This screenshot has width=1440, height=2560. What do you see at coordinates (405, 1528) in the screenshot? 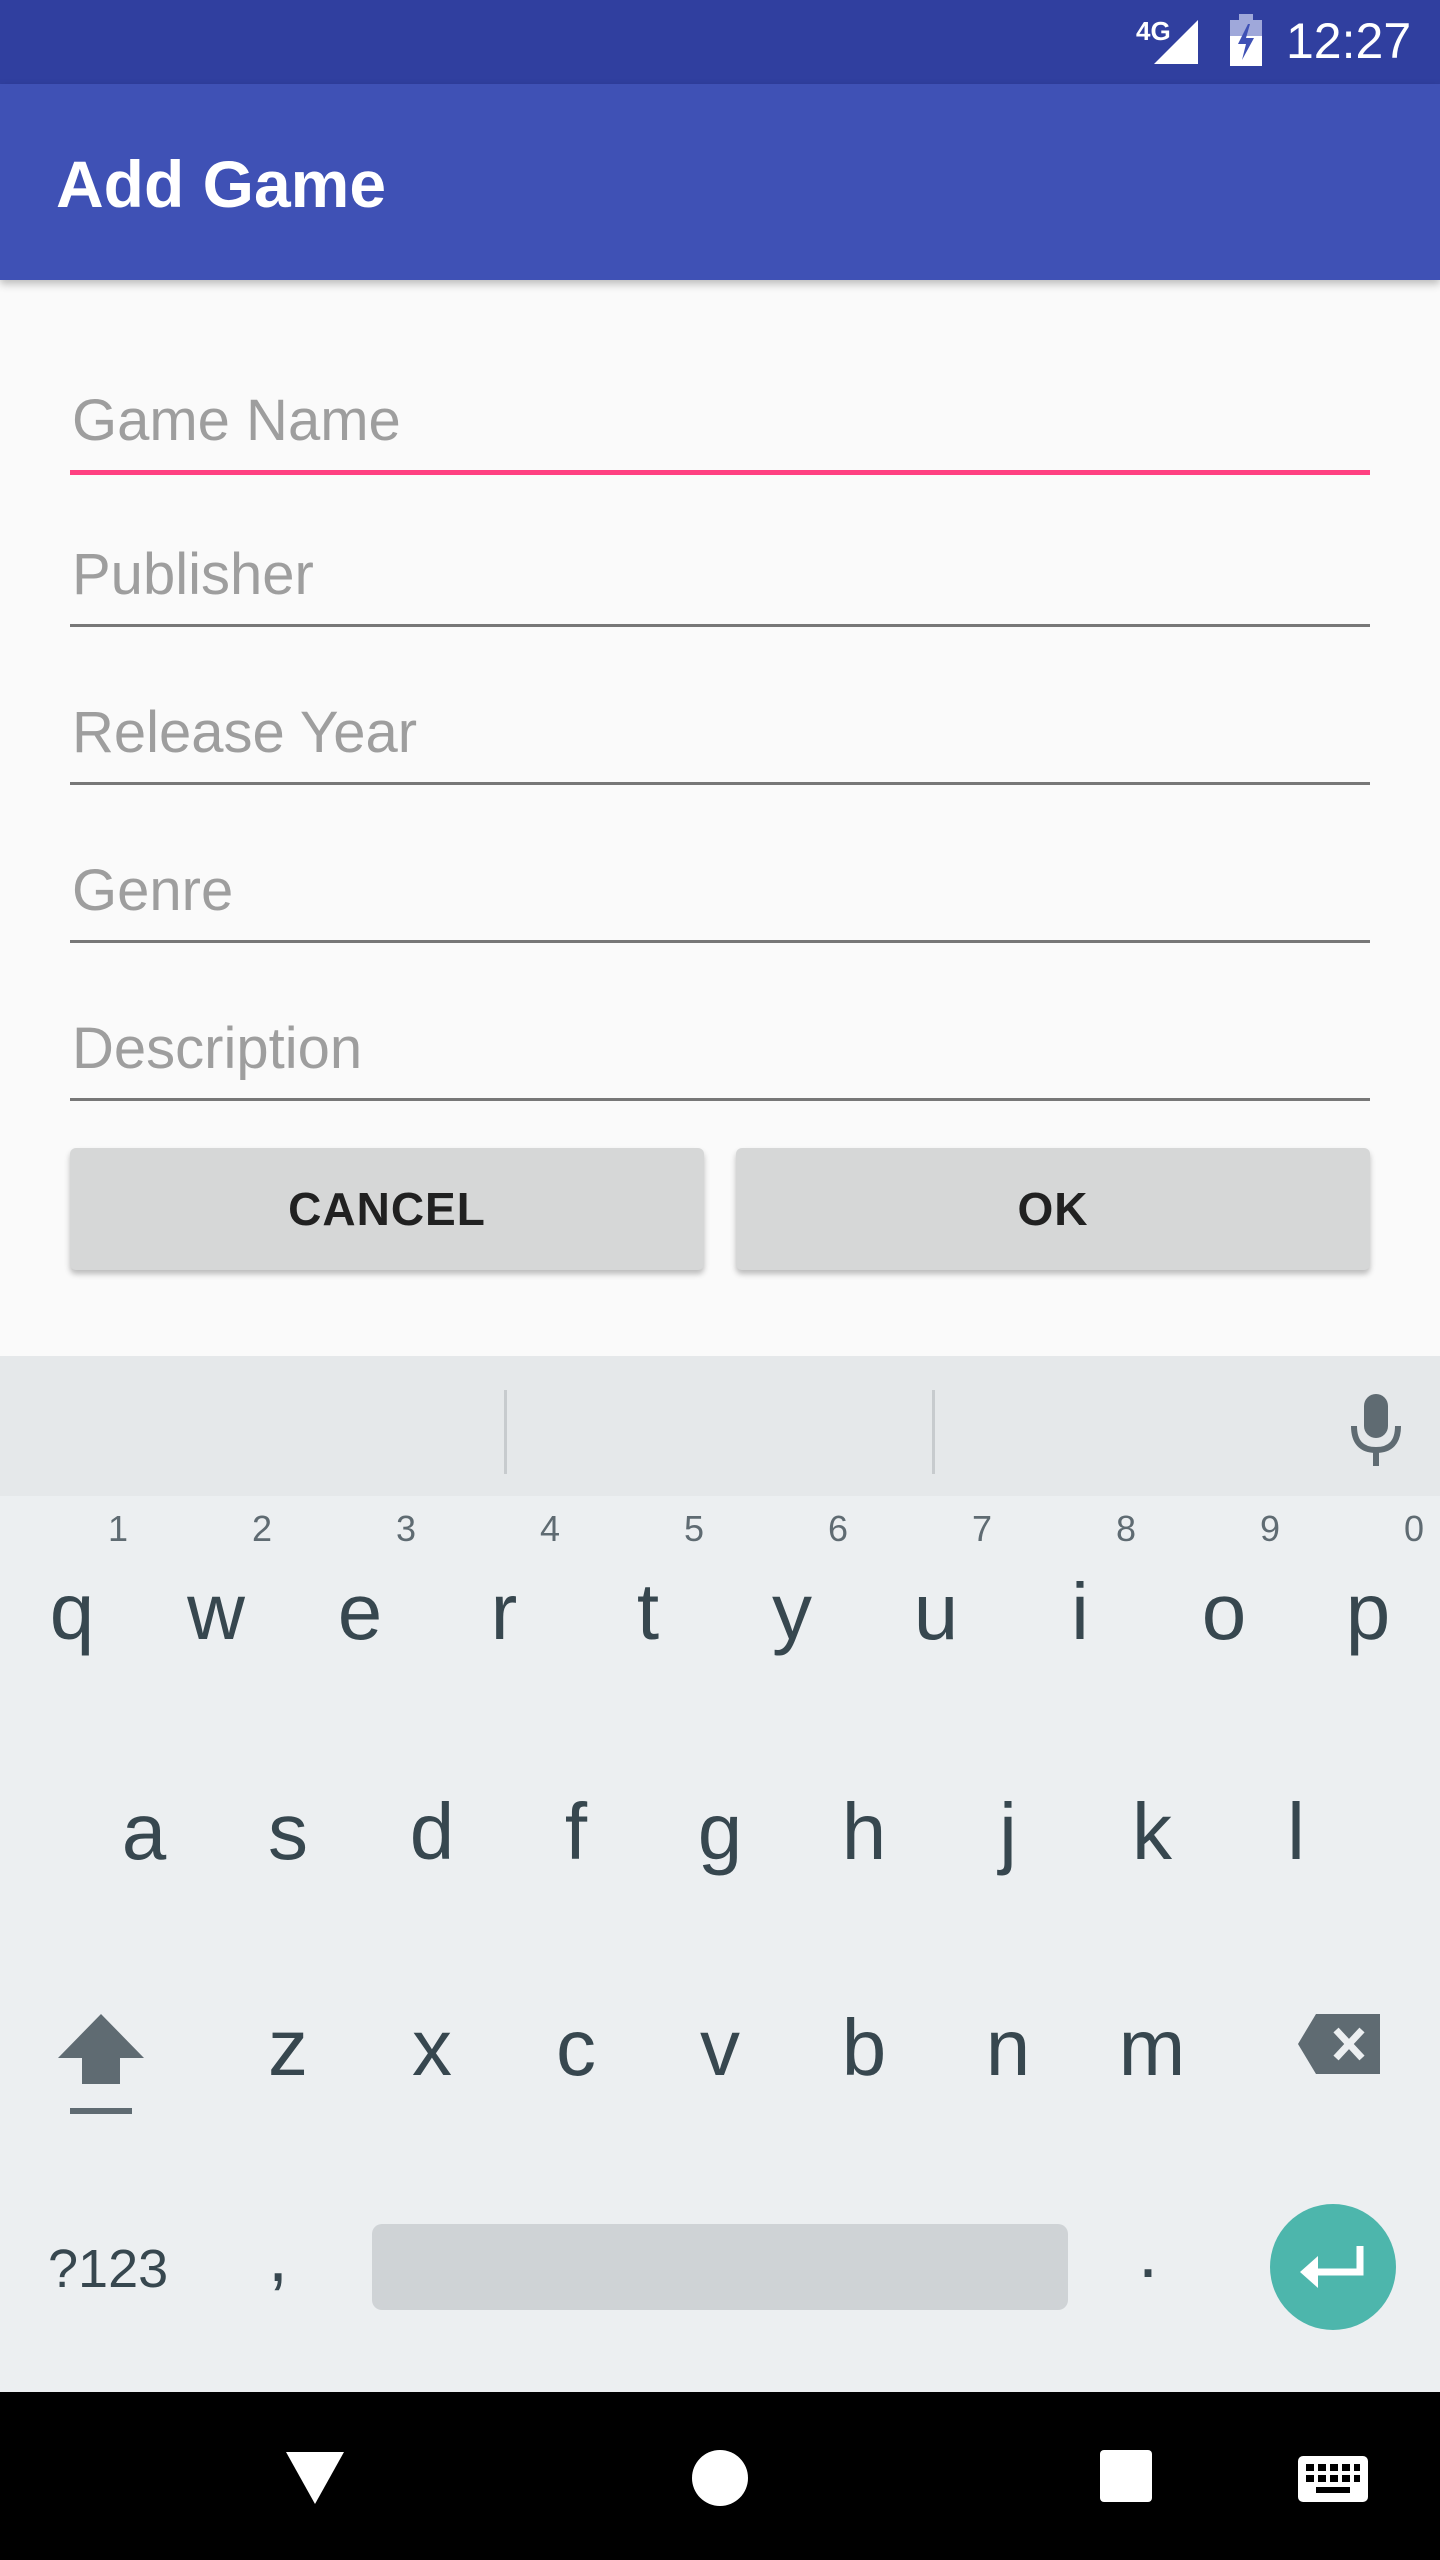
I see `key-hint: 3` at bounding box center [405, 1528].